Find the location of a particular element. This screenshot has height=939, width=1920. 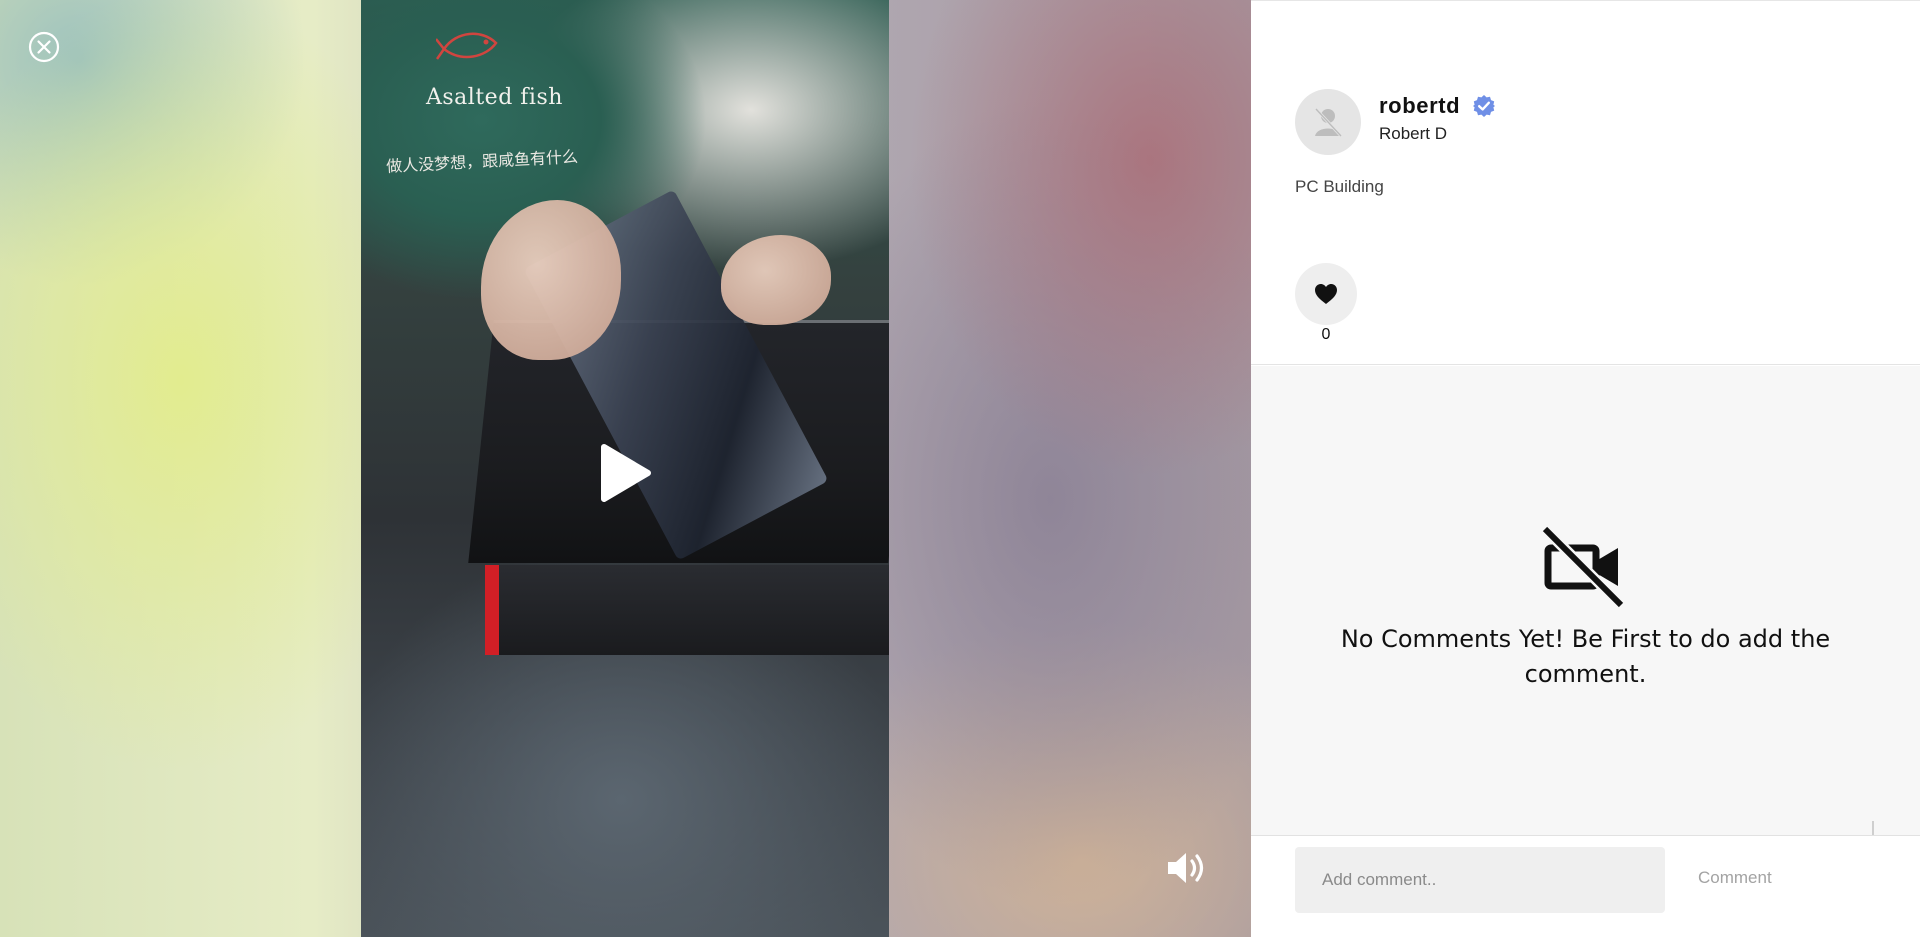

post-category: PC Building is located at coordinates (1339, 186).